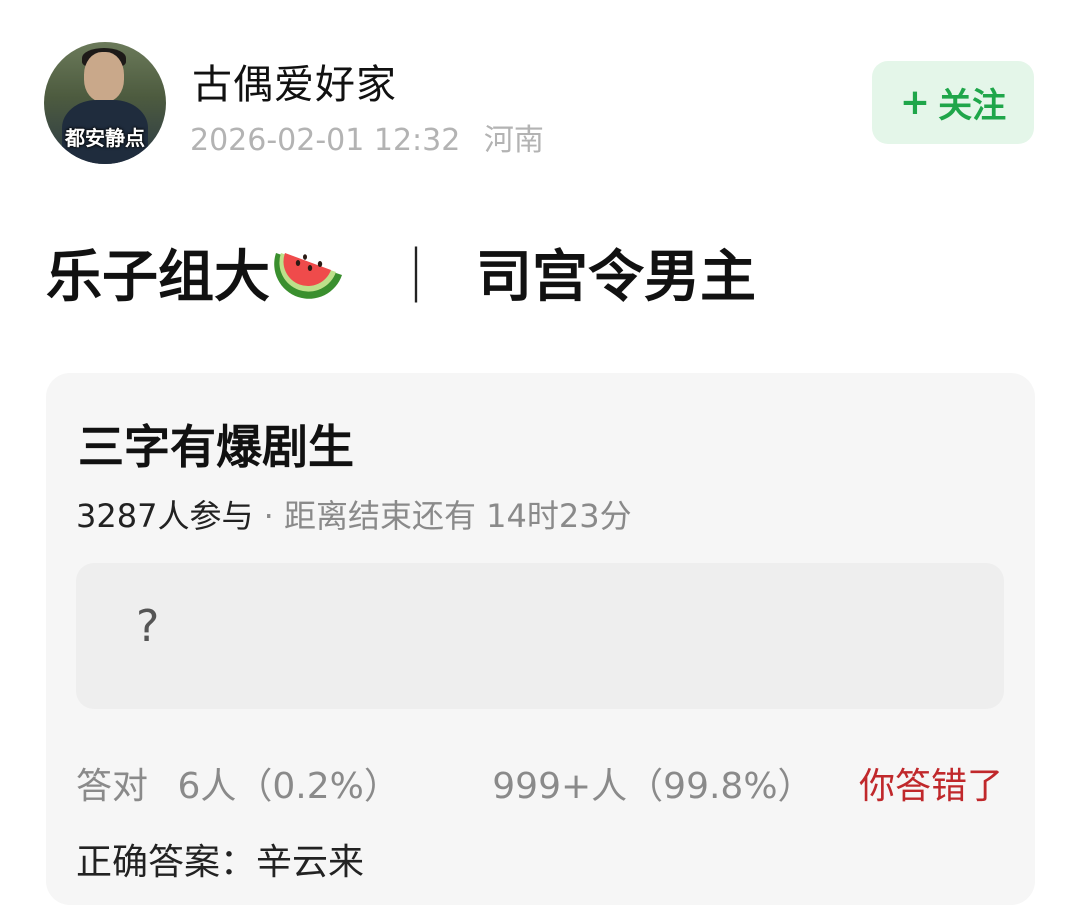  Describe the element at coordinates (308, 275) in the screenshot. I see `watermelon-icon` at that location.